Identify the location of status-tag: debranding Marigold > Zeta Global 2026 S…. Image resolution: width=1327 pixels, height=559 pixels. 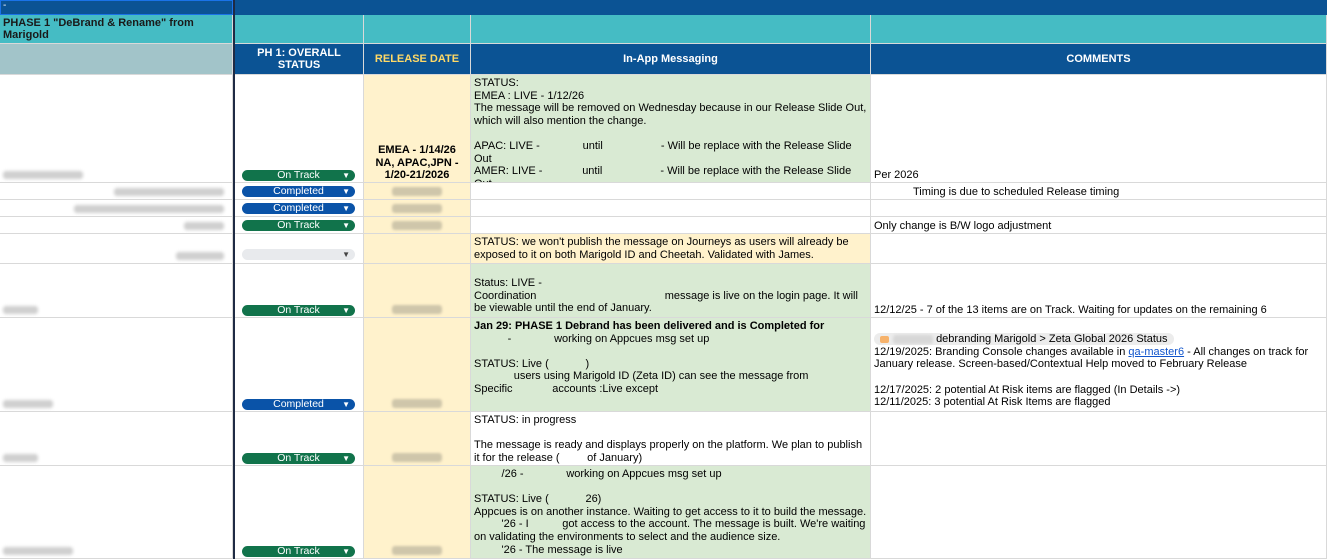
(1098, 339).